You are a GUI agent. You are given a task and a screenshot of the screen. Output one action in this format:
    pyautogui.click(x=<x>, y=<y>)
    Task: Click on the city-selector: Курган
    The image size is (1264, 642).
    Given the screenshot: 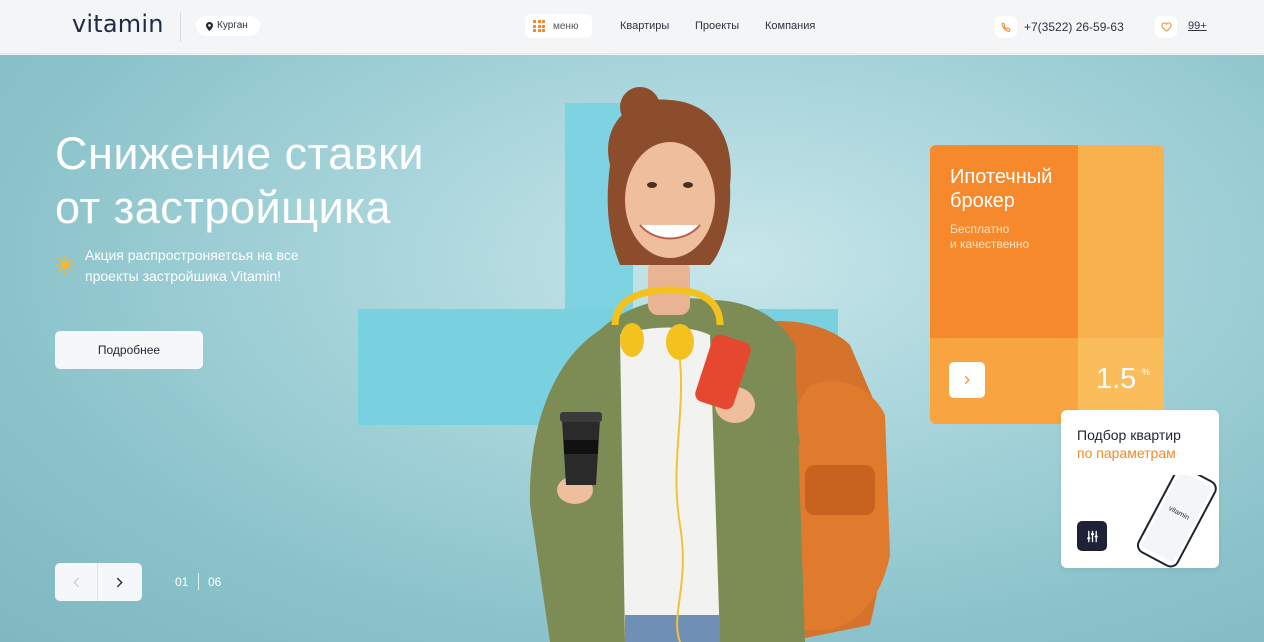 What is the action you would take?
    pyautogui.click(x=228, y=26)
    